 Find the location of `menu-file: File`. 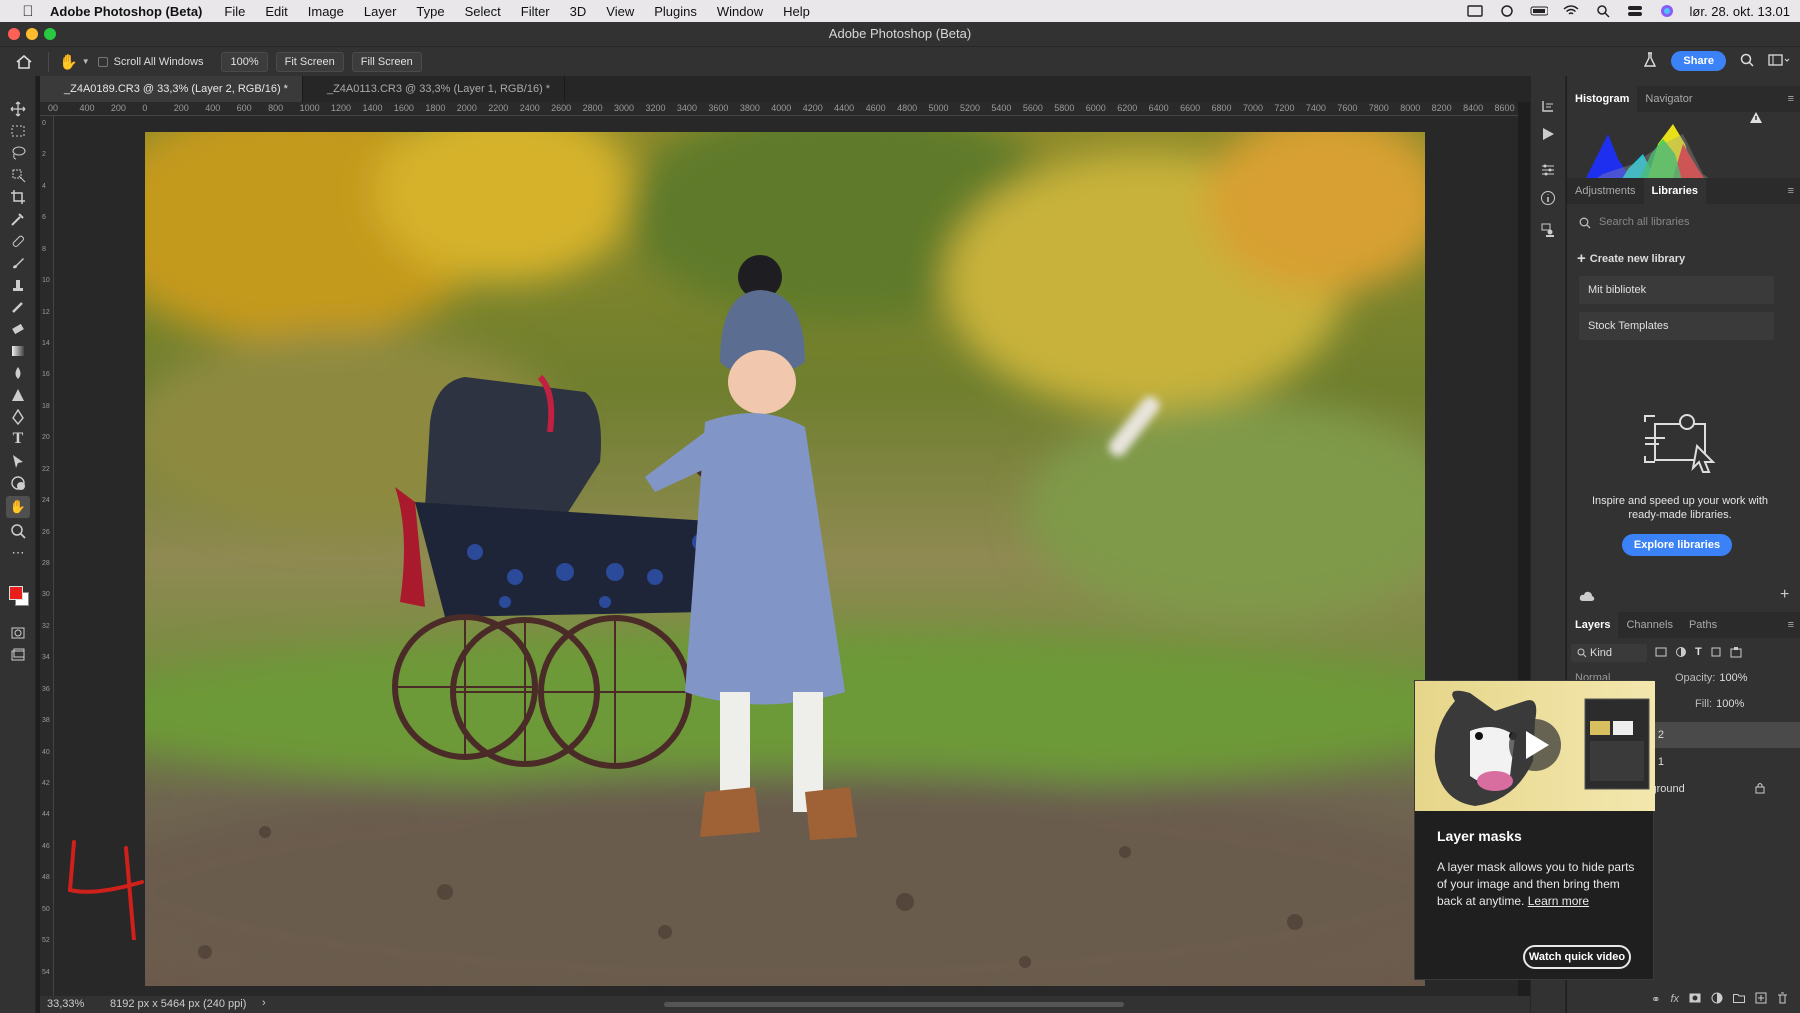

menu-file: File is located at coordinates (234, 11).